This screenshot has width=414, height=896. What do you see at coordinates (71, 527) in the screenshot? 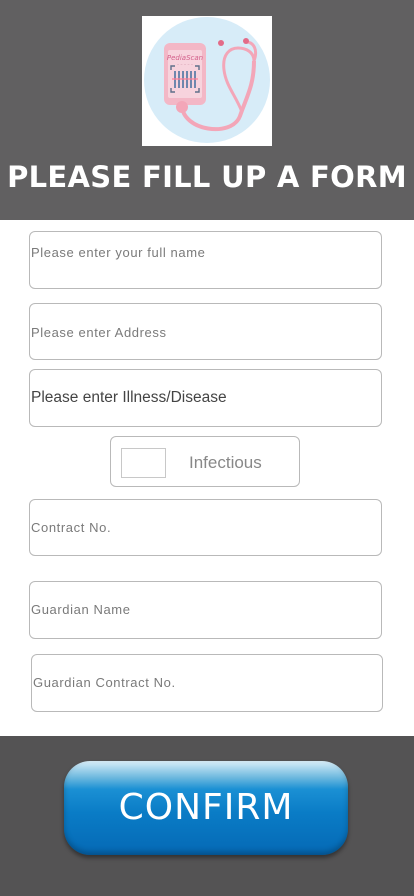
I see `contact-number-placeholder: Contract No.` at bounding box center [71, 527].